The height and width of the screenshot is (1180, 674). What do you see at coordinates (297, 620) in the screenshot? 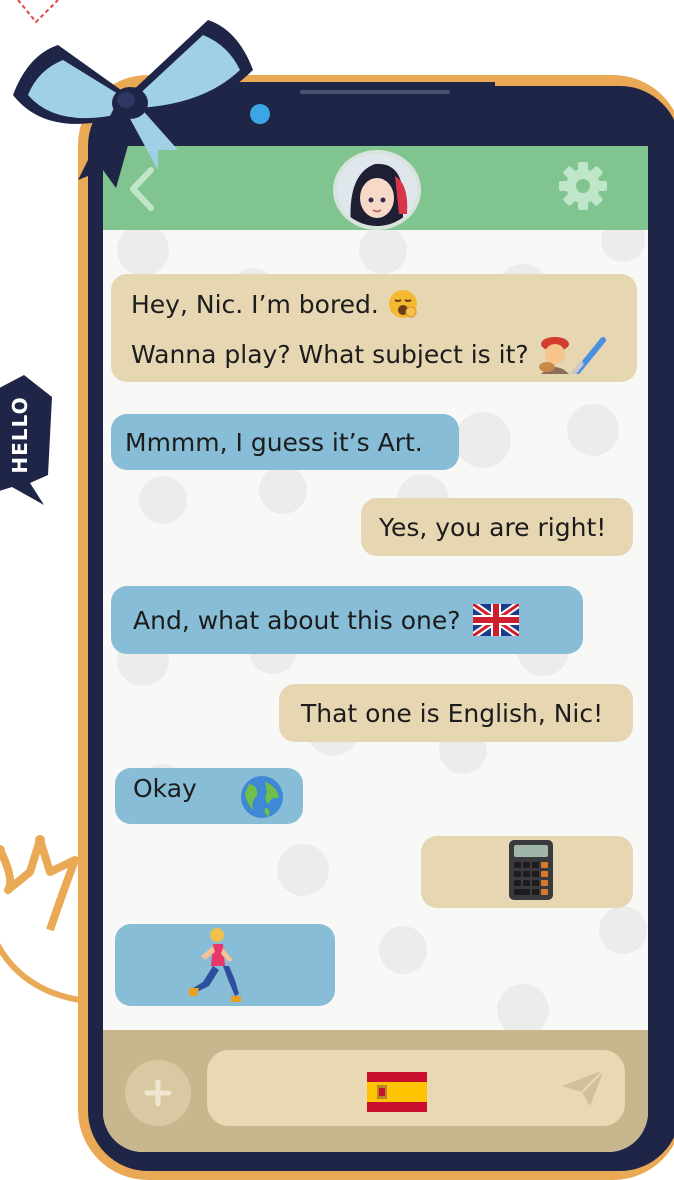
I see `message-text: And, what about this one?` at bounding box center [297, 620].